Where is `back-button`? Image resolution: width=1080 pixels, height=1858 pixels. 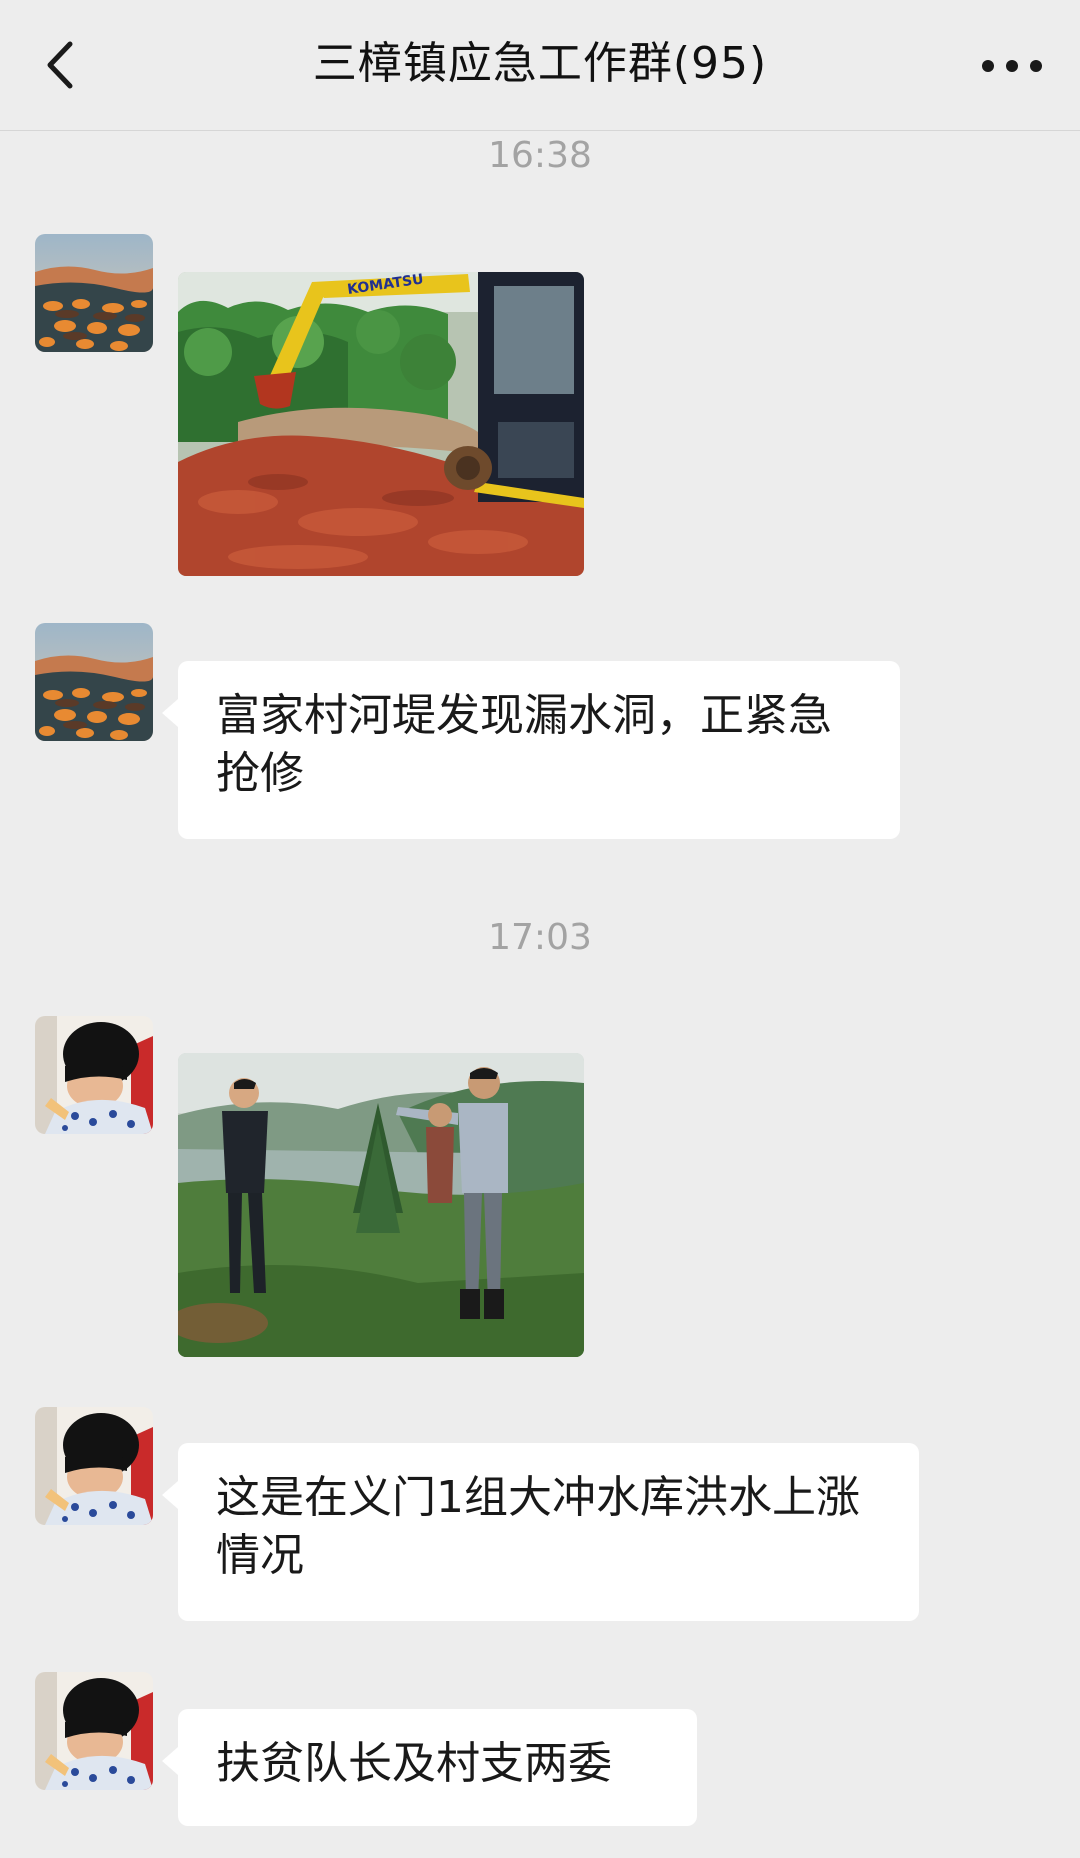
back-button is located at coordinates (64, 65).